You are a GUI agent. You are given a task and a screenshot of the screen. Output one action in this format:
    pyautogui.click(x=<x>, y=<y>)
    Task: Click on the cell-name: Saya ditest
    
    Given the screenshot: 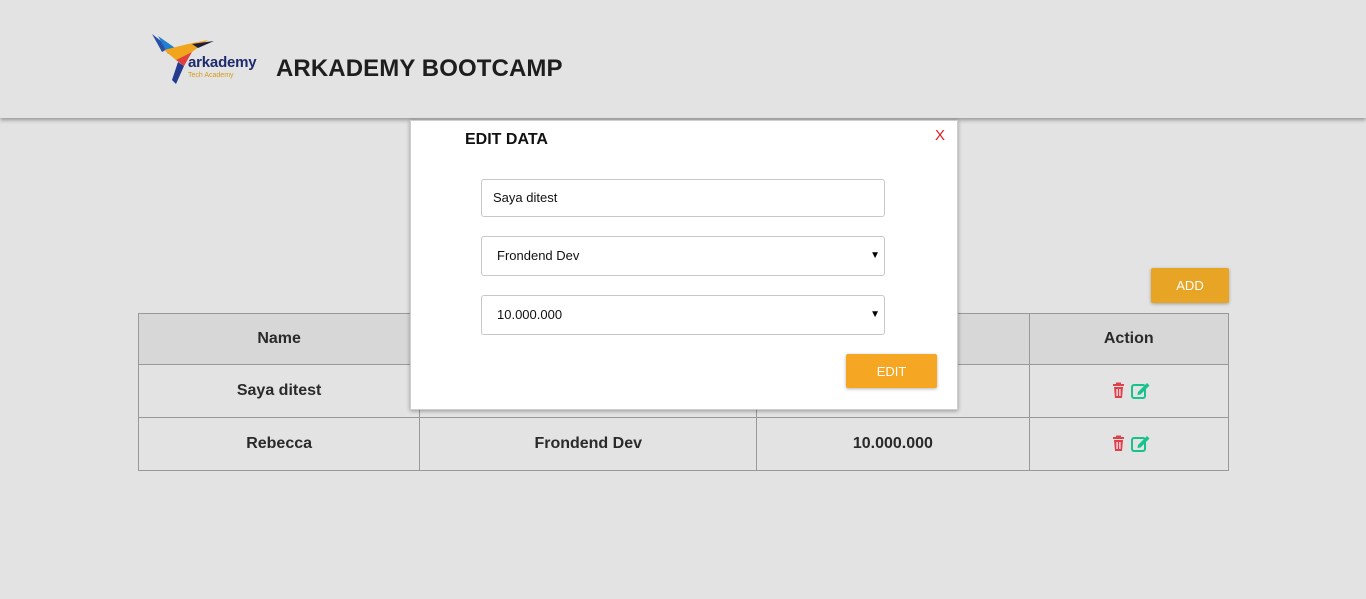 What is the action you would take?
    pyautogui.click(x=279, y=391)
    